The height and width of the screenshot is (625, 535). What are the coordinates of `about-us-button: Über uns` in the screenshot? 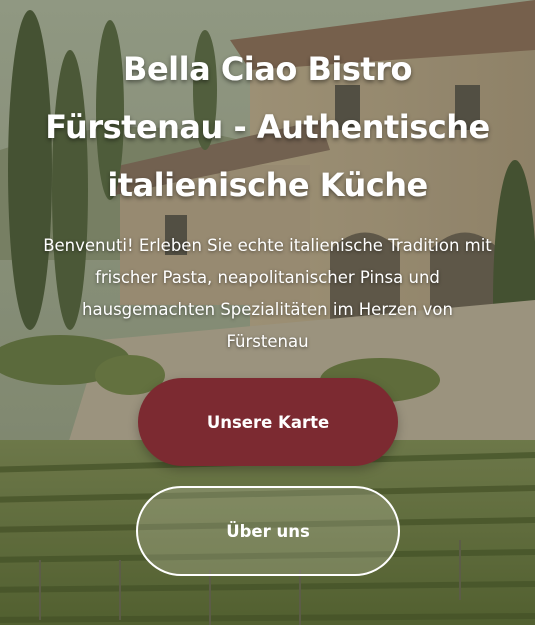 It's located at (268, 531).